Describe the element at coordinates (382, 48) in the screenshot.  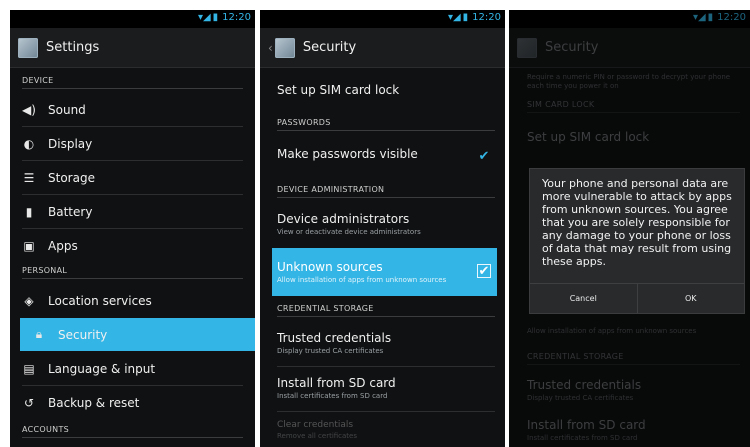
I see `action-bar: ‹ Security` at that location.